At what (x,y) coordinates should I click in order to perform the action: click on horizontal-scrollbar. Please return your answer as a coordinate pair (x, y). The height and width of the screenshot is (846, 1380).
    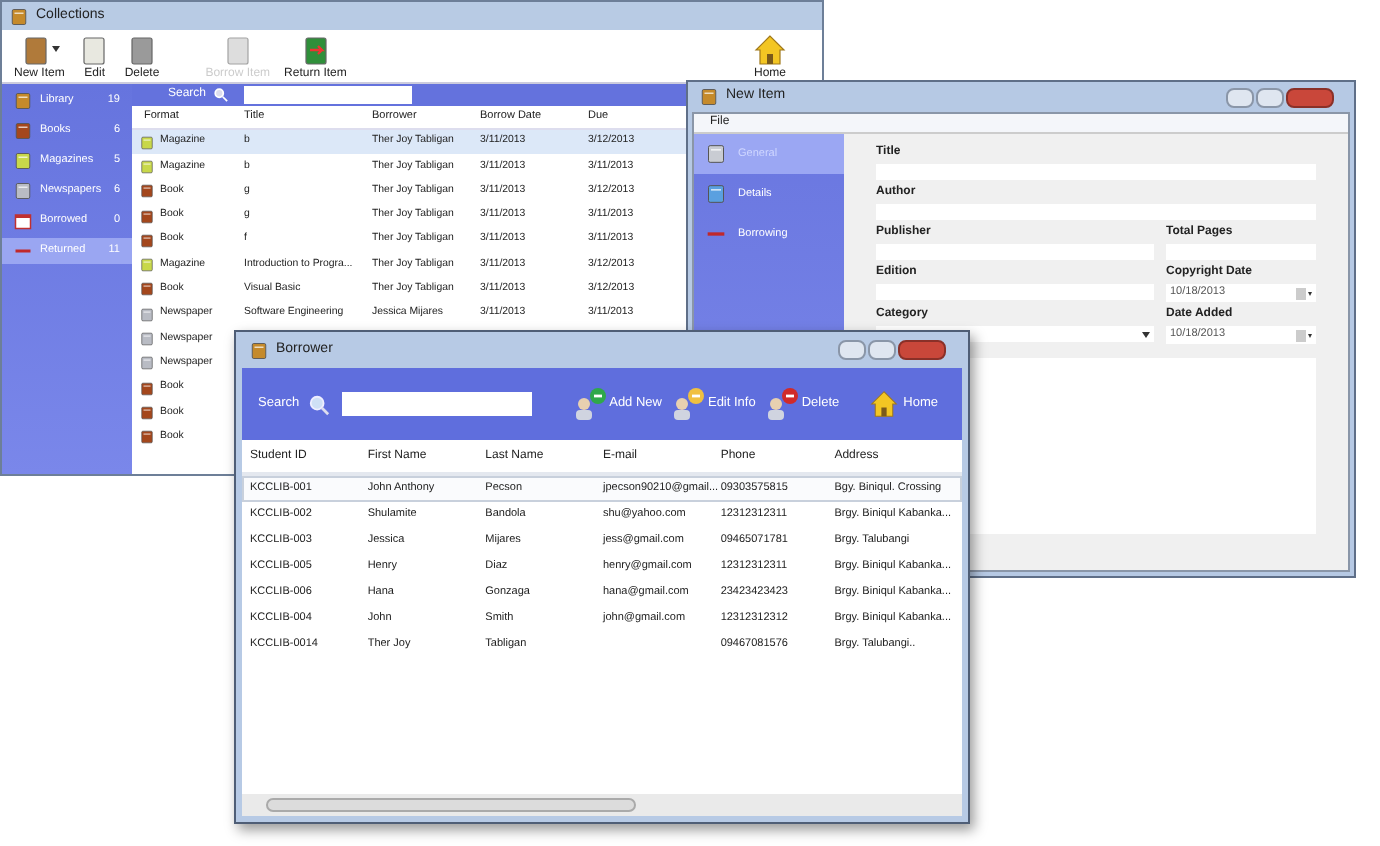
    Looking at the image, I should click on (602, 805).